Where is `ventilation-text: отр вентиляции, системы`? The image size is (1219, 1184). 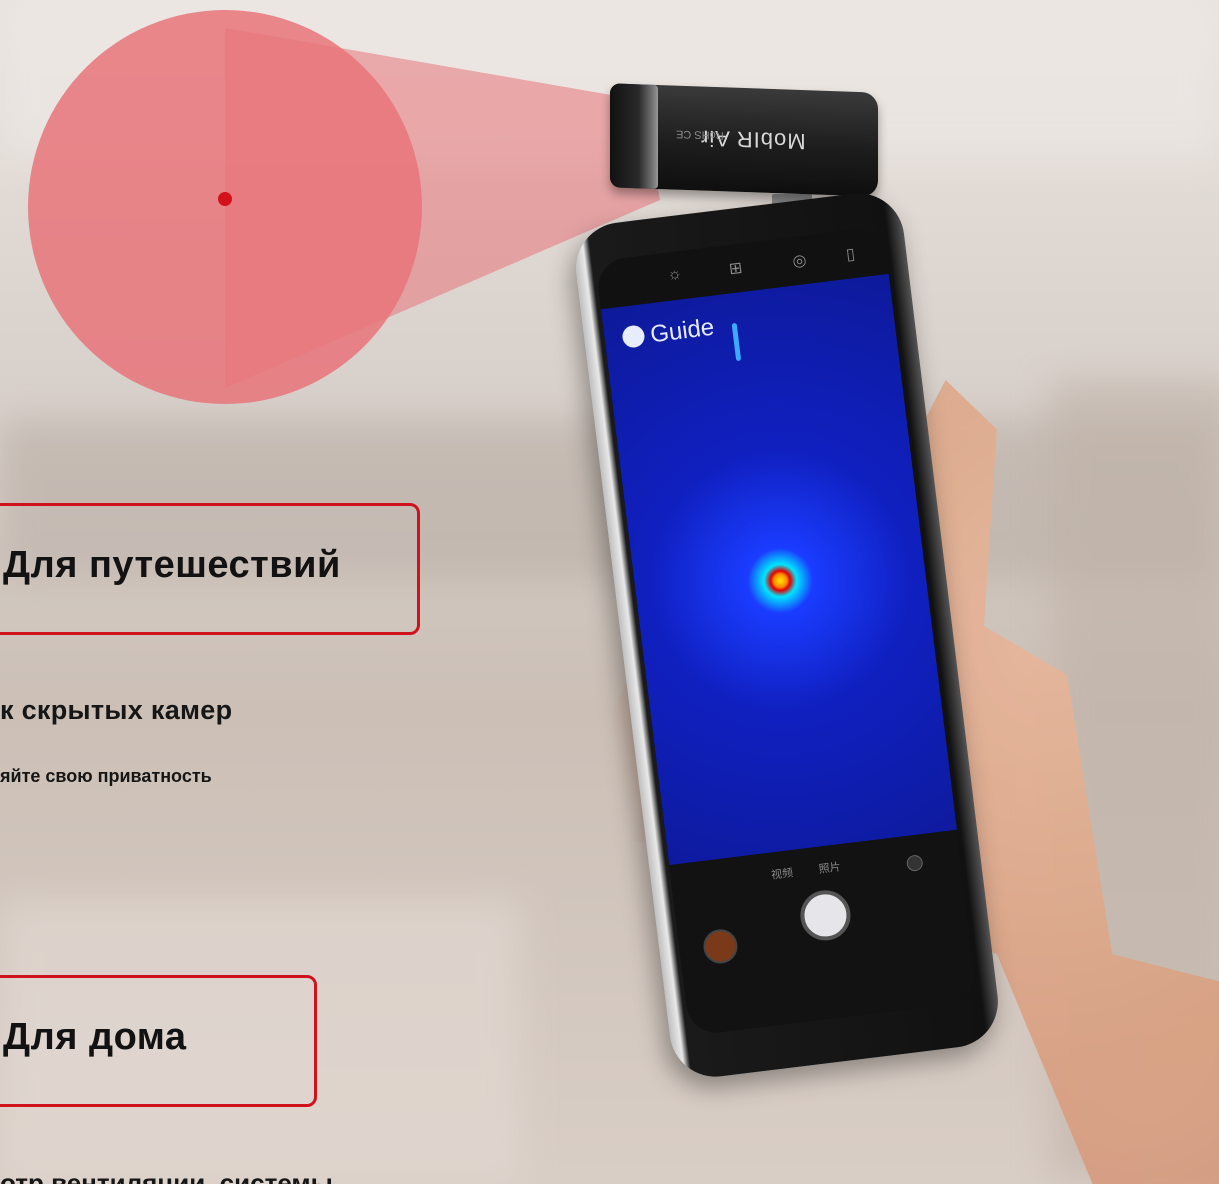
ventilation-text: отр вентиляции, системы is located at coordinates (166, 1176).